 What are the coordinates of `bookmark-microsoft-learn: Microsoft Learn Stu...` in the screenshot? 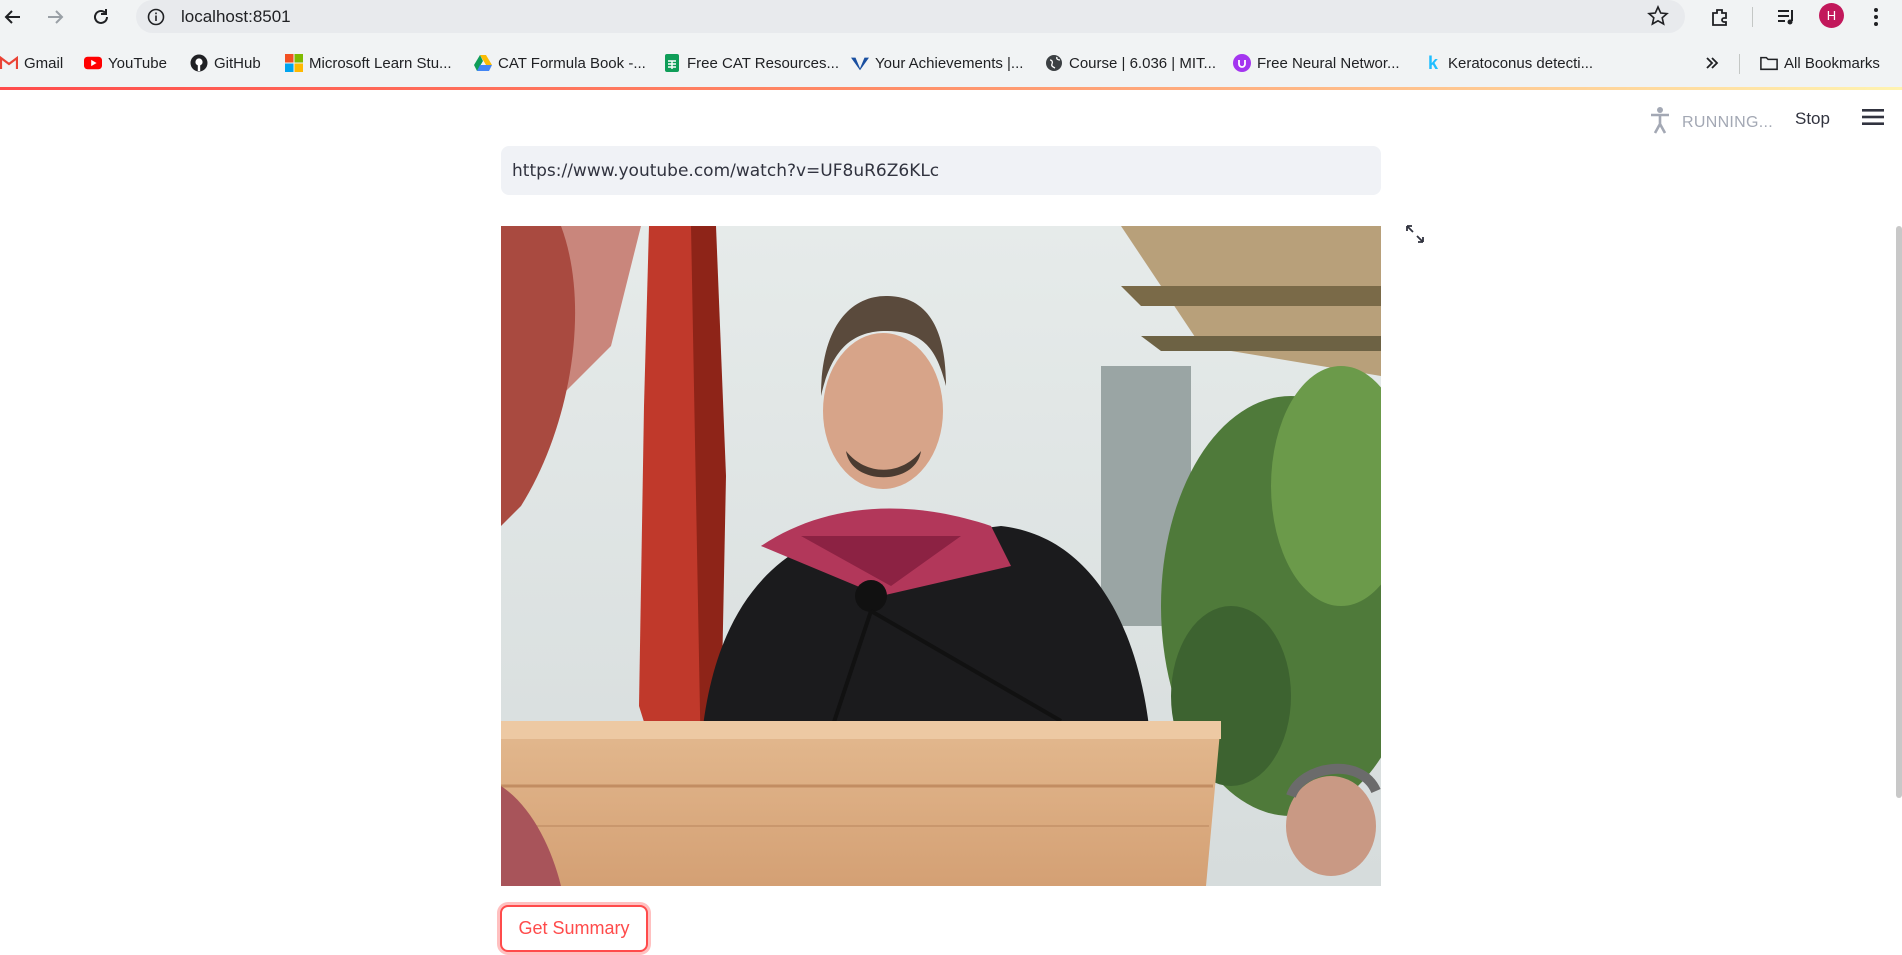 It's located at (368, 63).